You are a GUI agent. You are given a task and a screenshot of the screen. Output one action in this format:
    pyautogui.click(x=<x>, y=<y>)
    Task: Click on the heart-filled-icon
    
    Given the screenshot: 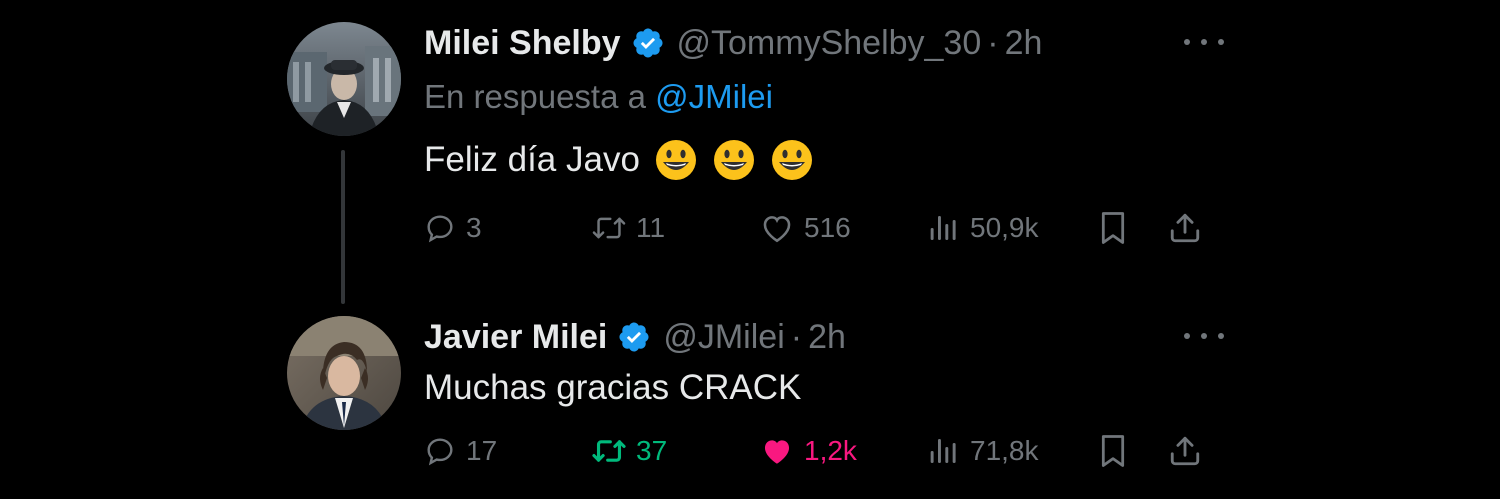 What is the action you would take?
    pyautogui.click(x=777, y=452)
    